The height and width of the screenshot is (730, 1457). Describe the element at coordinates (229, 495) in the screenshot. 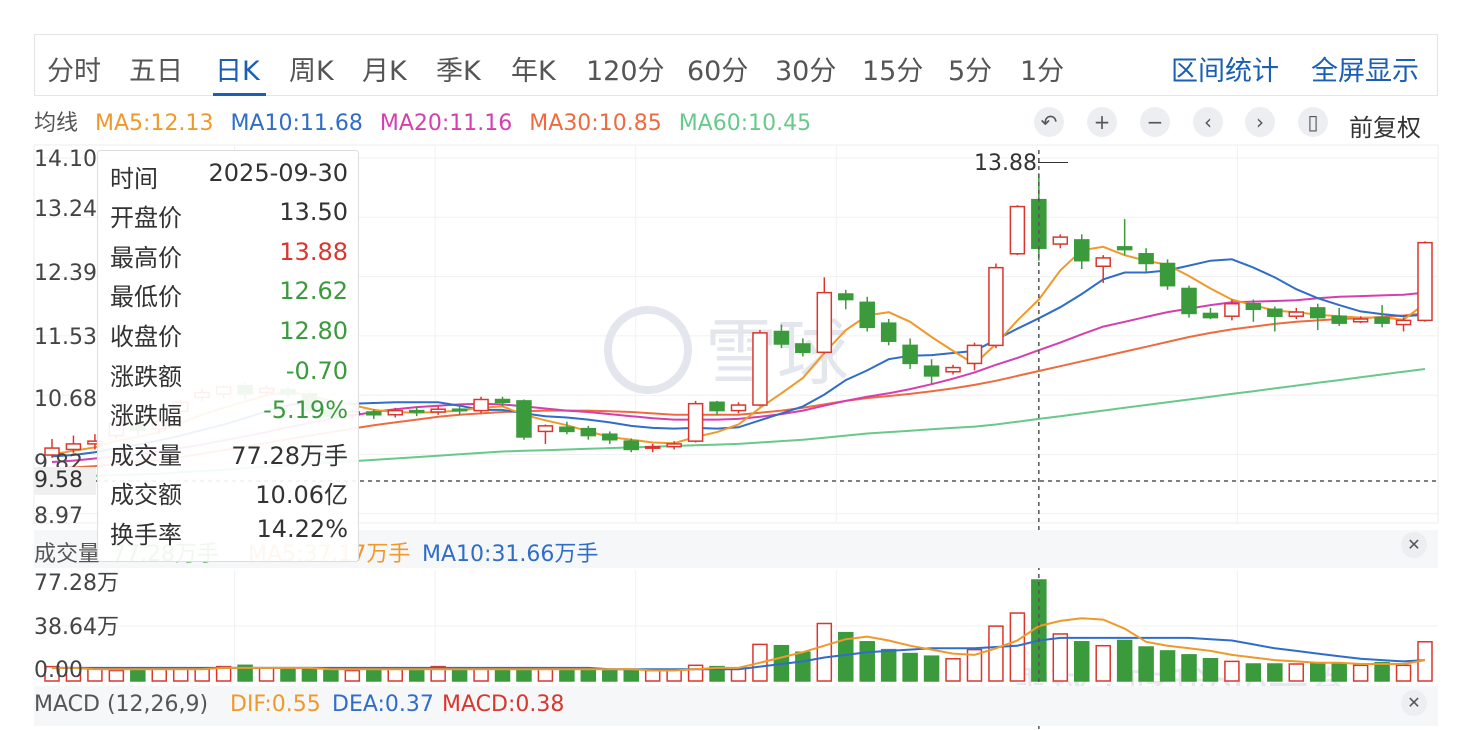

I see `tooltip-row-amount: 成交额 10.06亿` at that location.